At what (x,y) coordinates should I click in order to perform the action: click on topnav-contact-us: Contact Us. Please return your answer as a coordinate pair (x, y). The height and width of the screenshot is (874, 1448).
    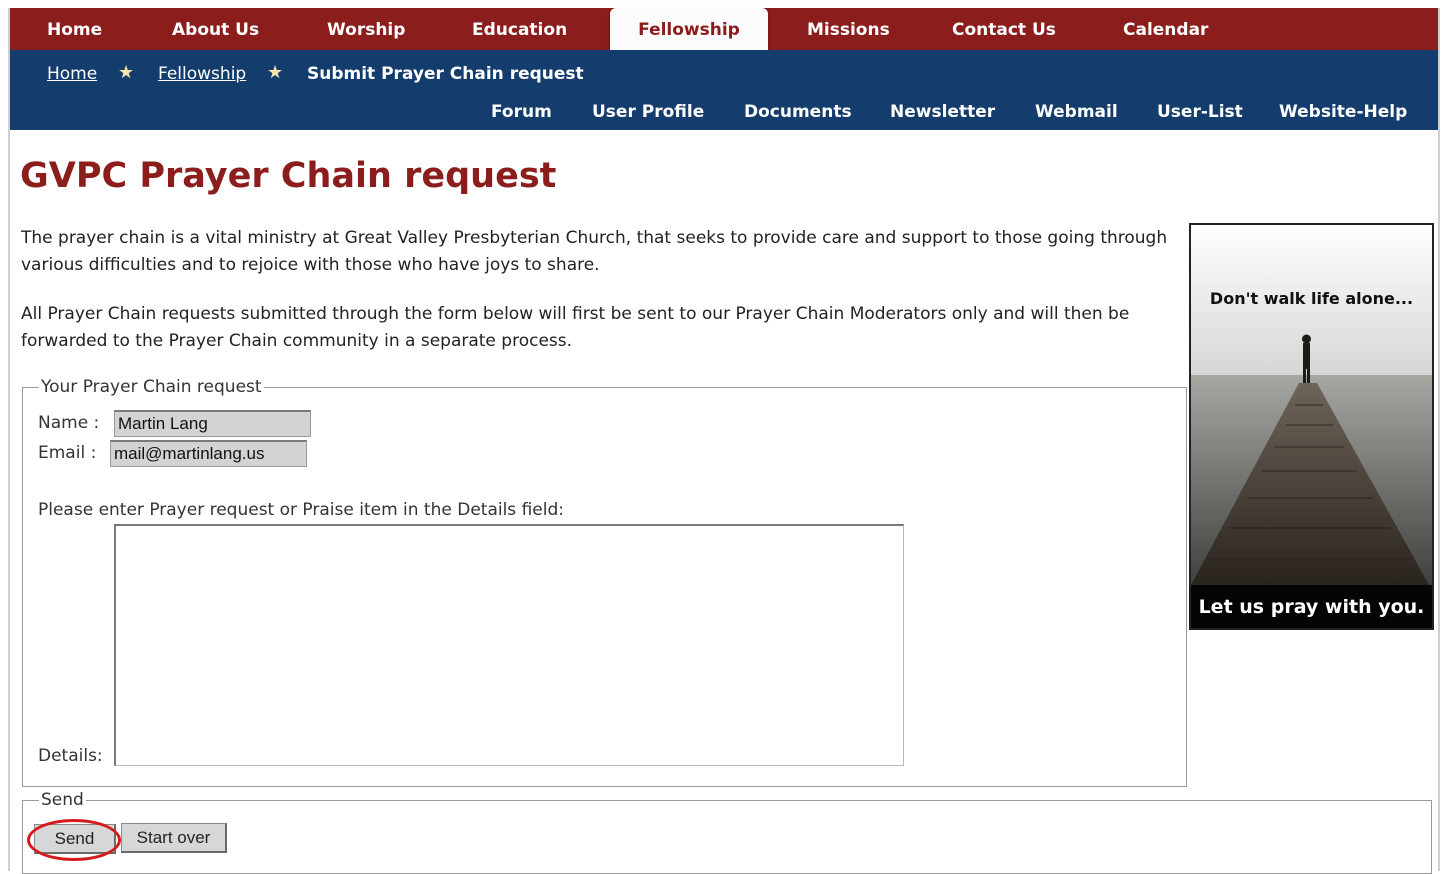
    Looking at the image, I should click on (1004, 29).